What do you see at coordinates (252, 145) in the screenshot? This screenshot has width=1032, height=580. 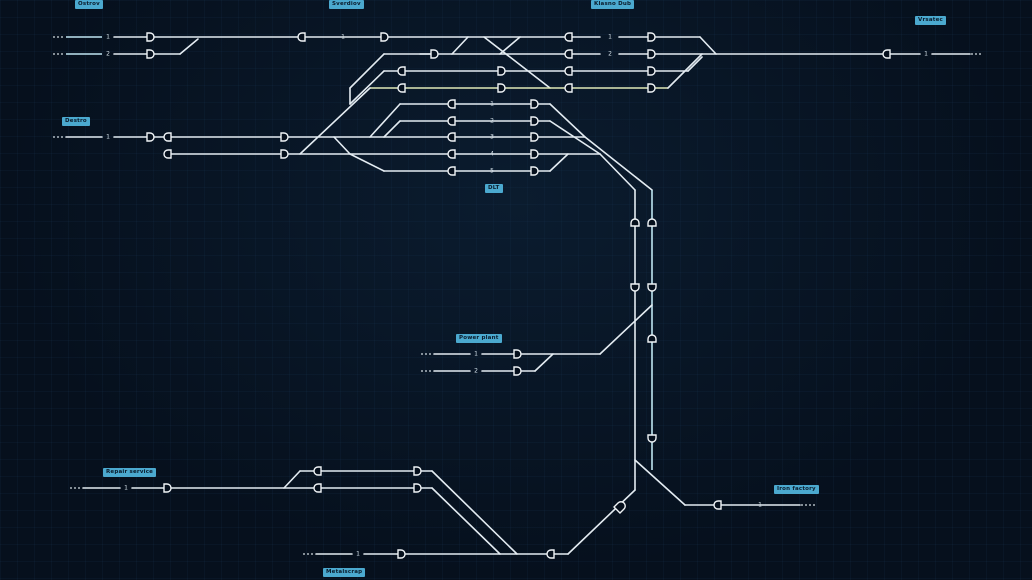 I see `destro-tracks` at bounding box center [252, 145].